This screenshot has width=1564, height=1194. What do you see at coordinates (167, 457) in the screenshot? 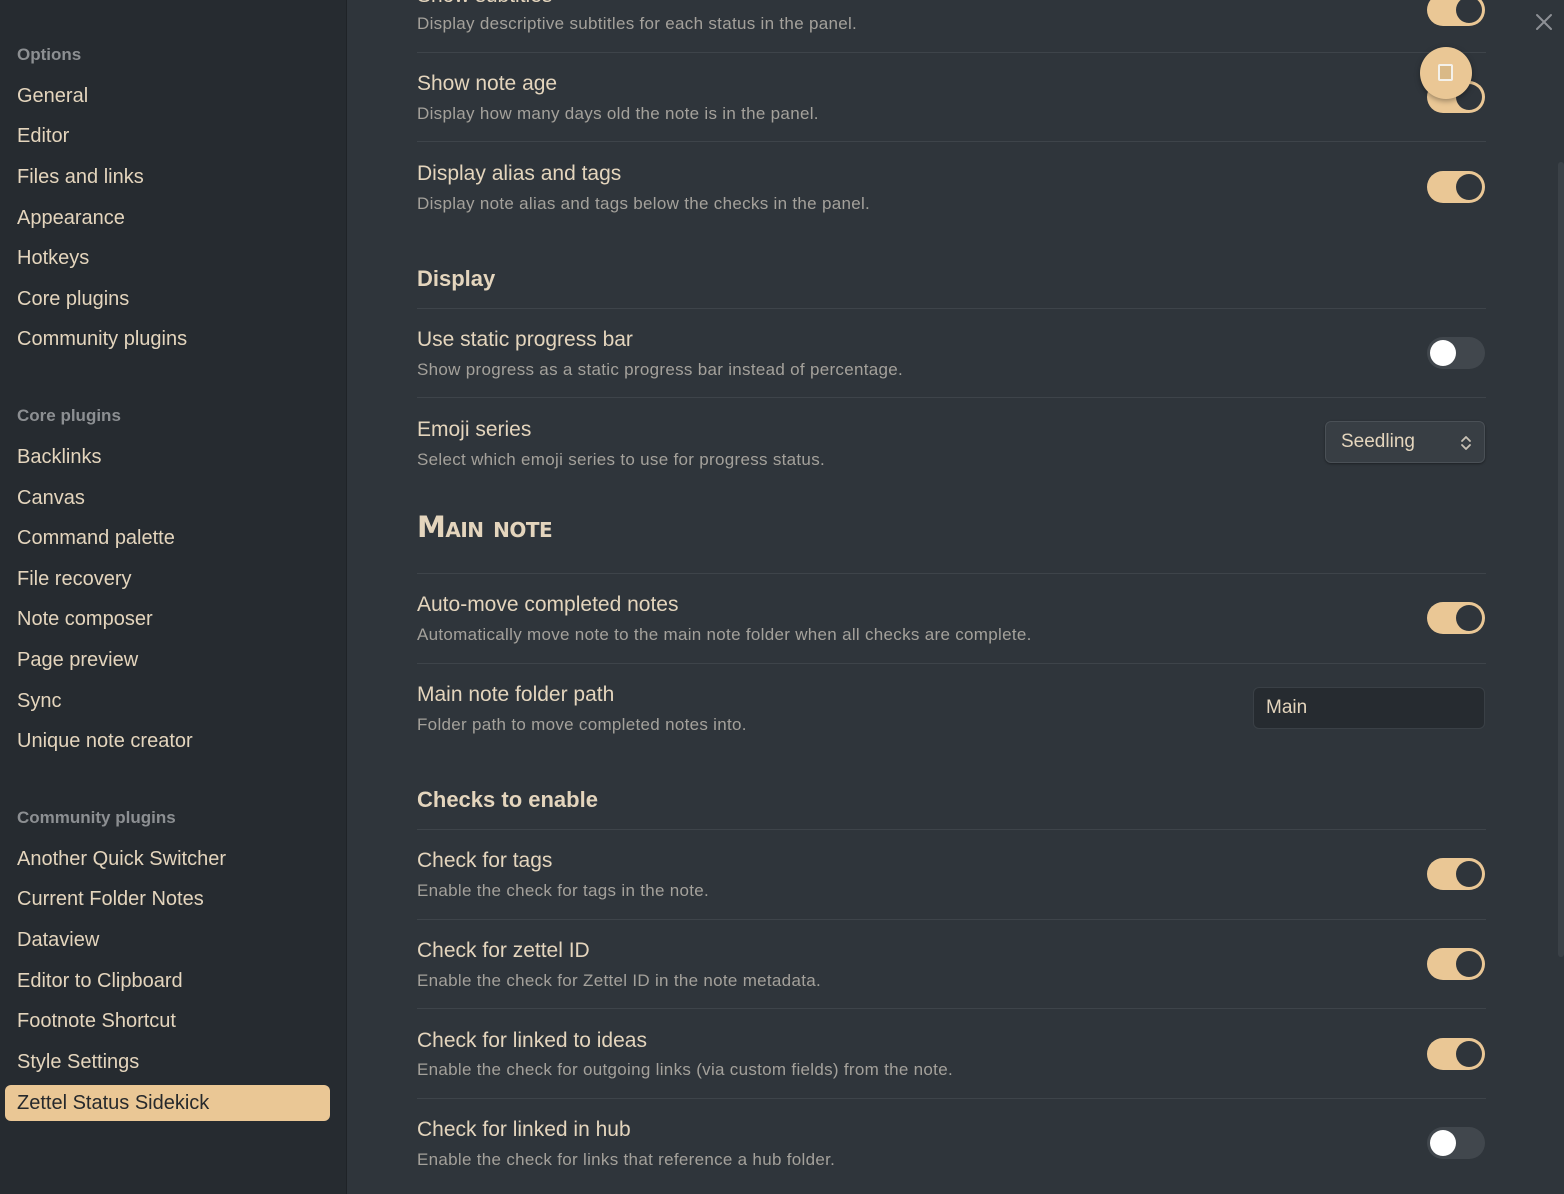
I see `sidebar-item-backlinks: Backlinks` at bounding box center [167, 457].